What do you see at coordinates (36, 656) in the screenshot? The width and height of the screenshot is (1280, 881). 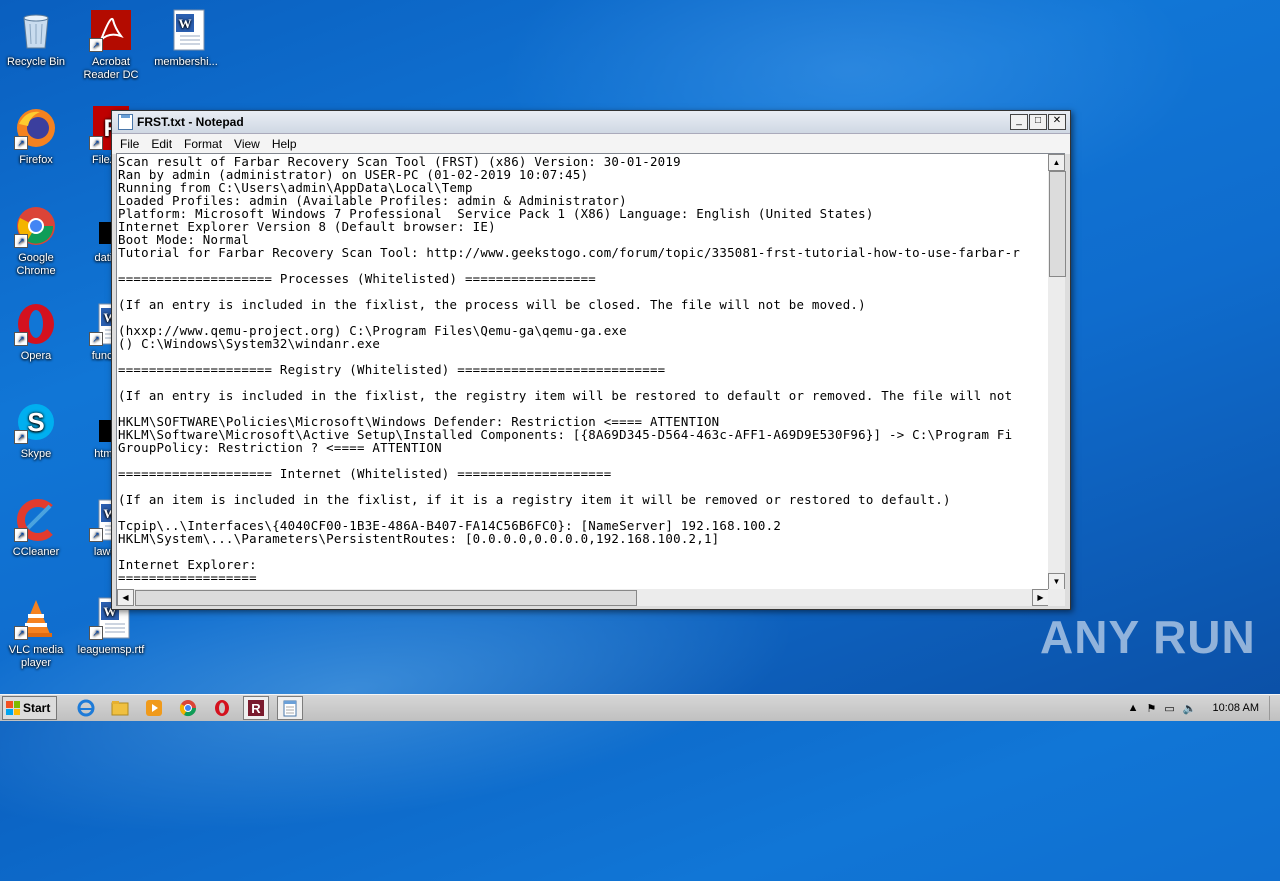 I see `desktop-icon-label: VLC media player` at bounding box center [36, 656].